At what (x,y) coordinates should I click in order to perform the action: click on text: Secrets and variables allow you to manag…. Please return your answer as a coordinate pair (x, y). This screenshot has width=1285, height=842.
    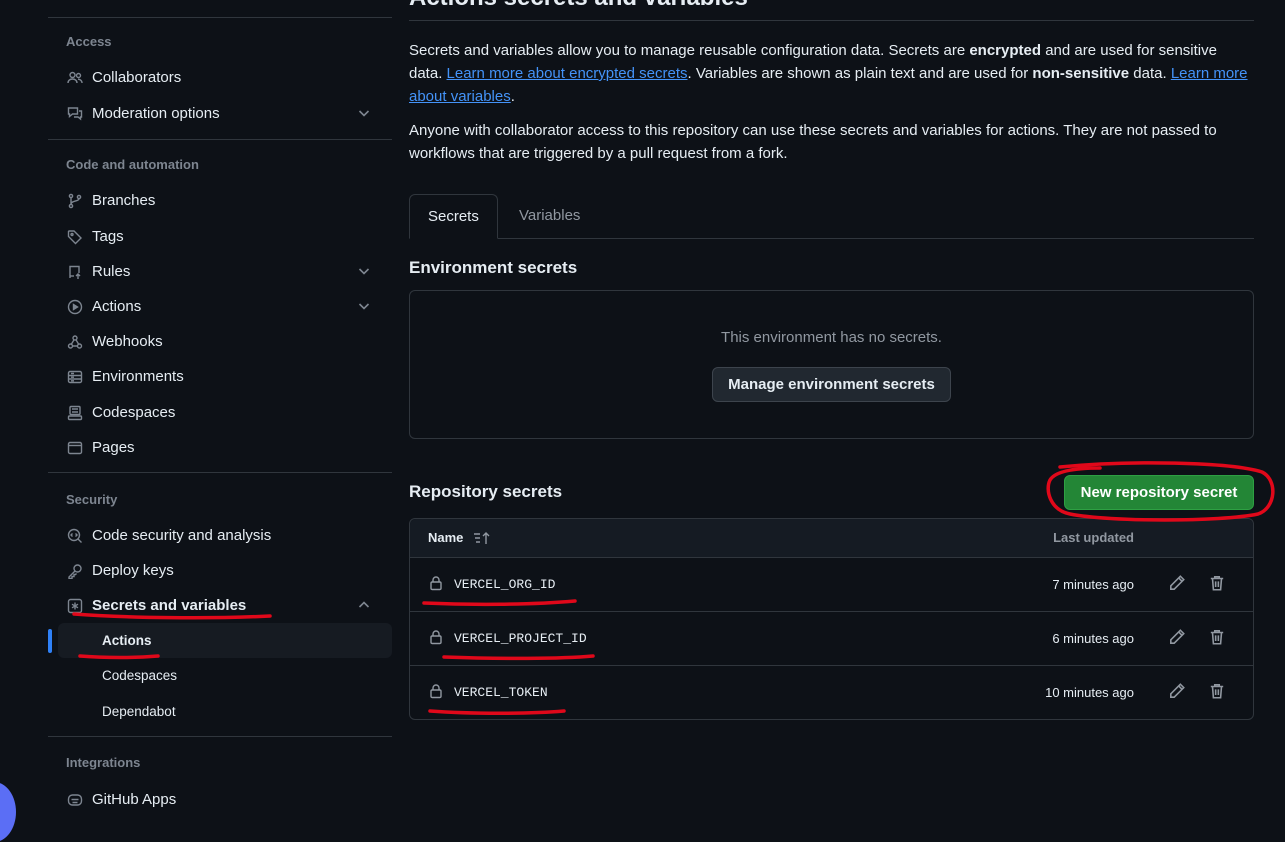
    Looking at the image, I should click on (689, 50).